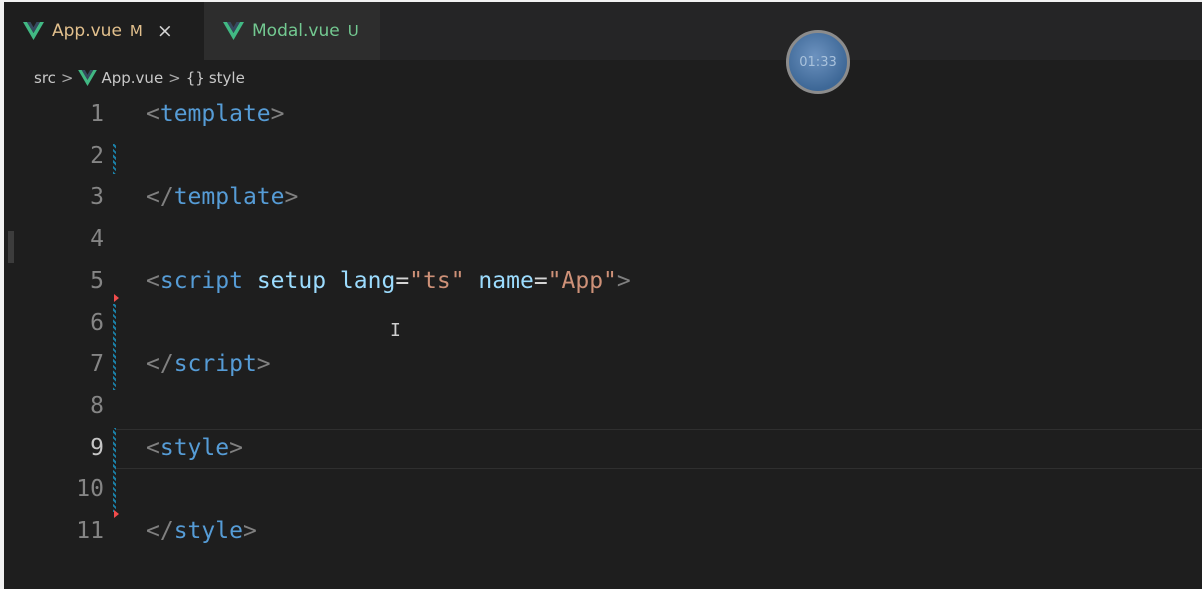  Describe the element at coordinates (136, 31) in the screenshot. I see `modified-badge: M` at that location.